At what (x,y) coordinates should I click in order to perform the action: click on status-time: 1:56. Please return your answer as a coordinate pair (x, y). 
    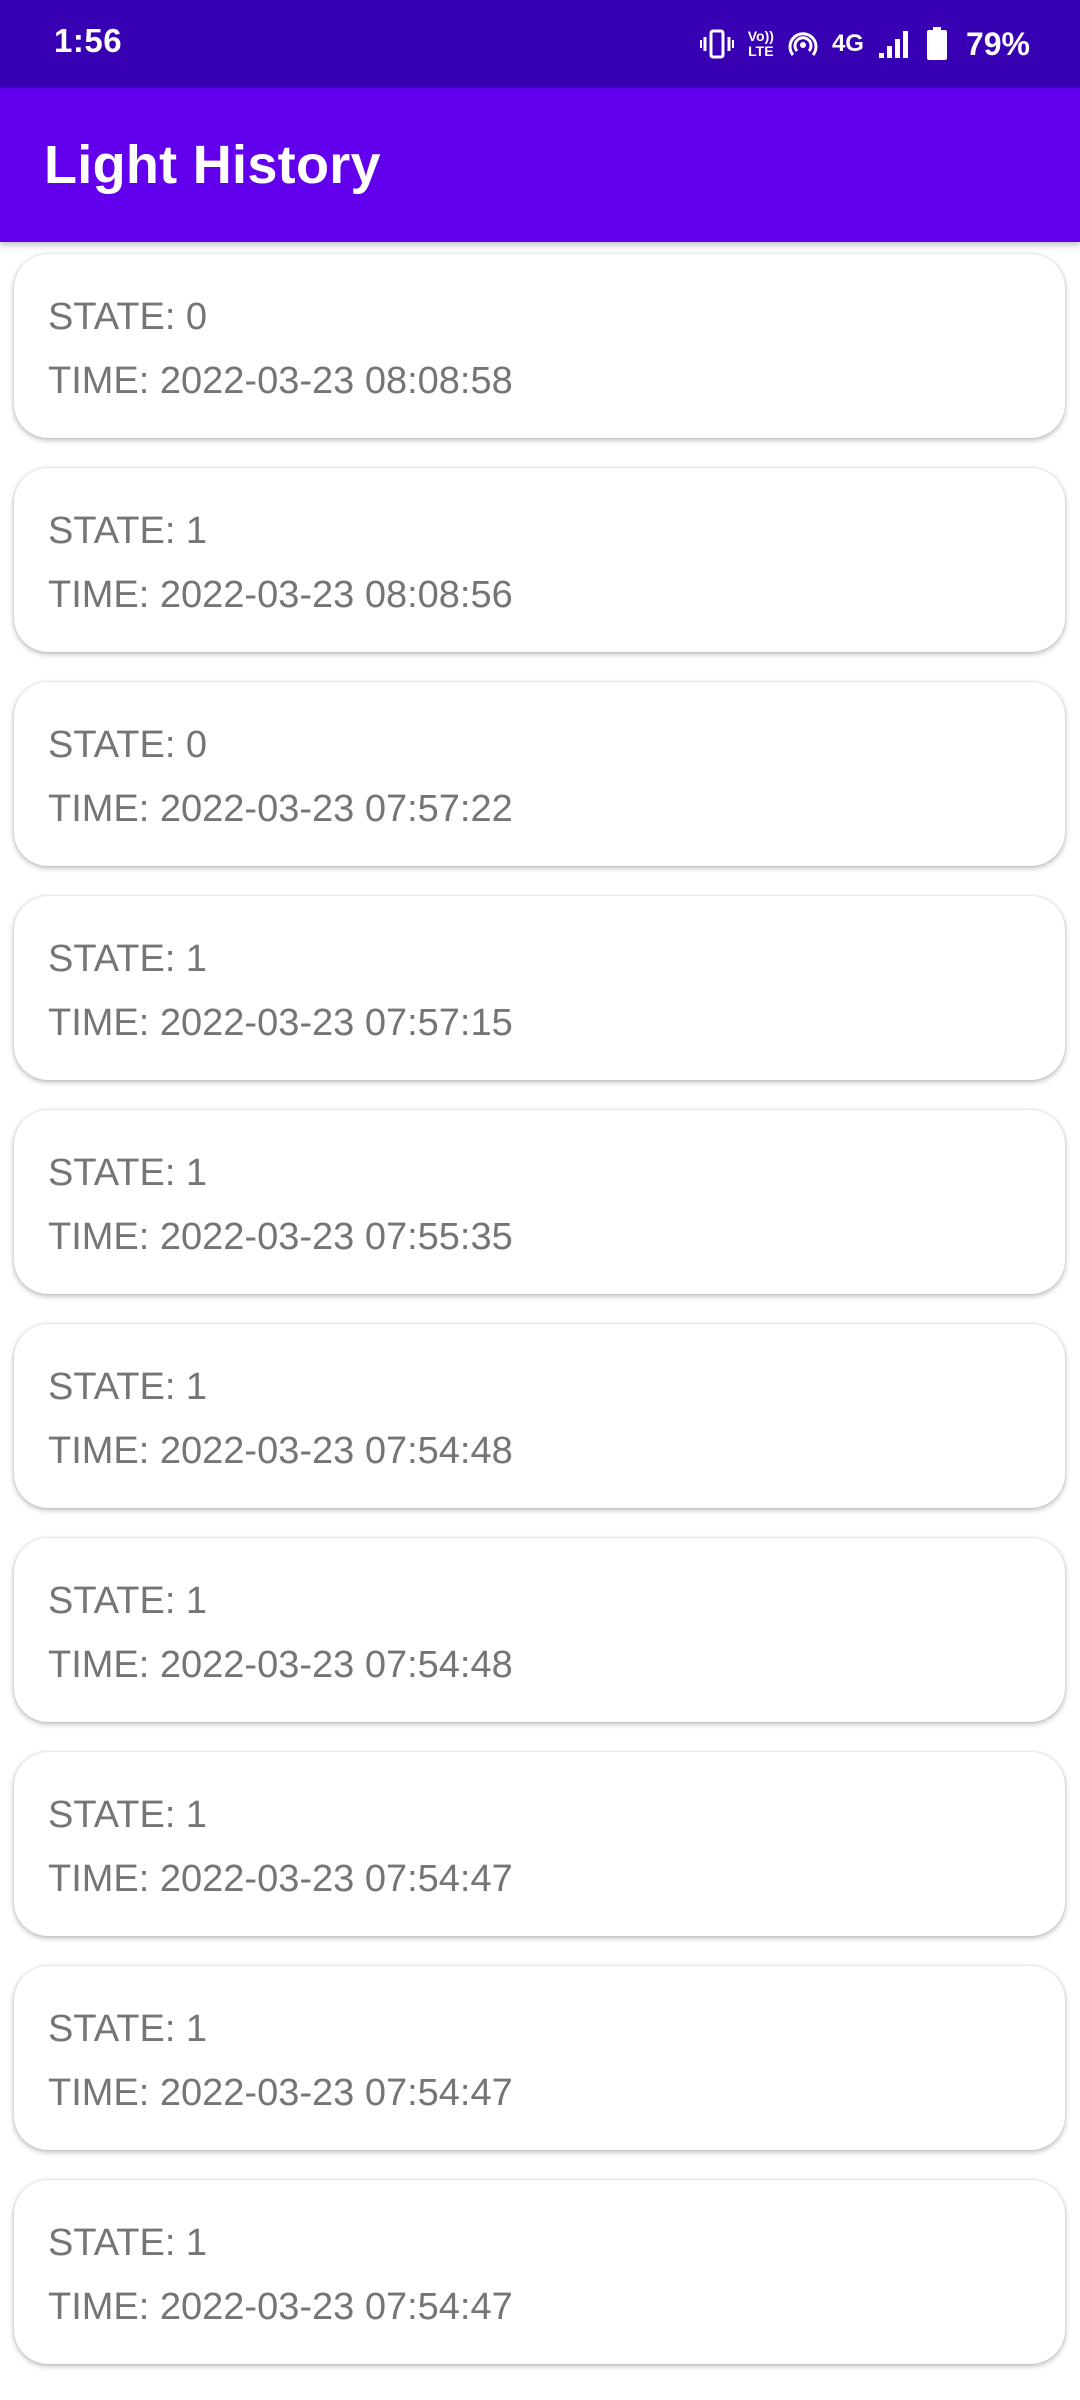
    Looking at the image, I should click on (88, 40).